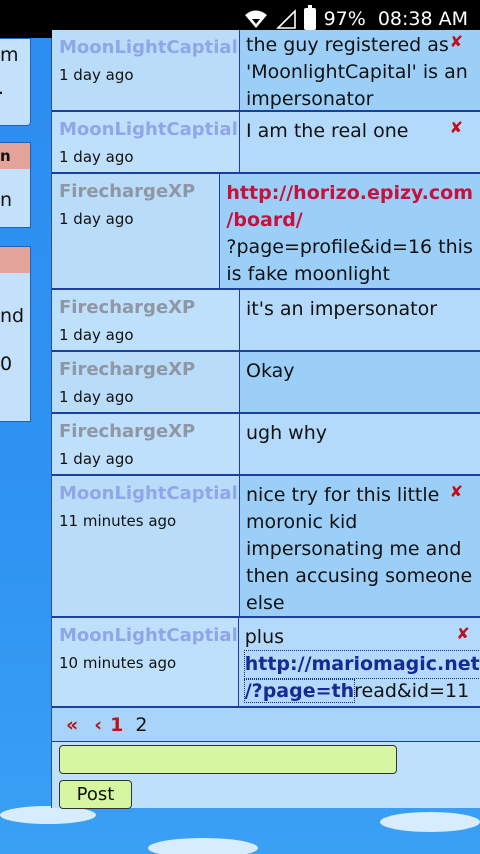 The width and height of the screenshot is (480, 854). I want to click on reply-input, so click(228, 759).